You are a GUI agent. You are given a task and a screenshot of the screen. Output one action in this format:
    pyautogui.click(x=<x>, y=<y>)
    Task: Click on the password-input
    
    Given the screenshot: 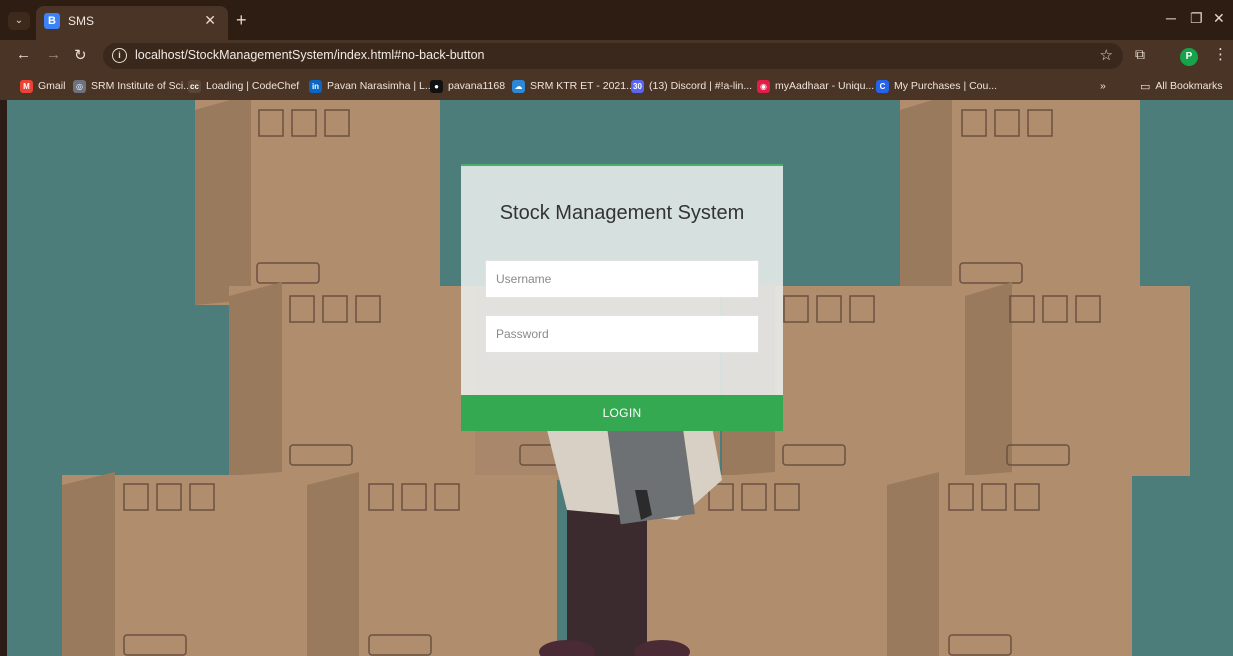 What is the action you would take?
    pyautogui.click(x=622, y=334)
    